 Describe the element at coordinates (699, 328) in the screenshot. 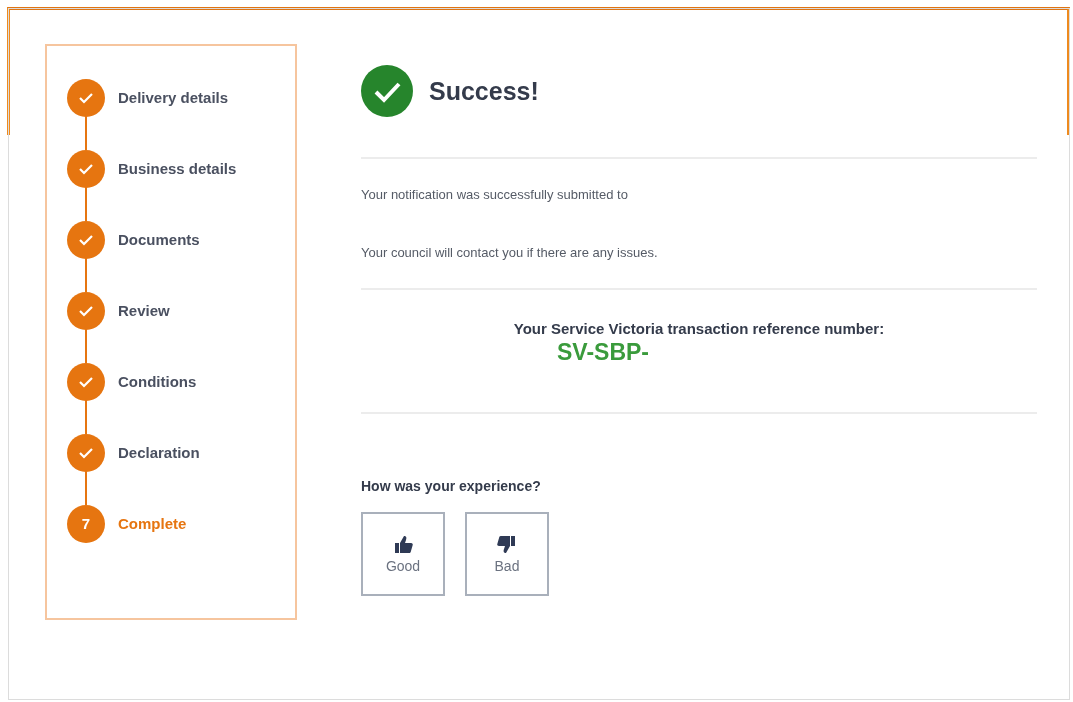

I see `reference-label: Your Service Victoria transaction reference number:` at that location.